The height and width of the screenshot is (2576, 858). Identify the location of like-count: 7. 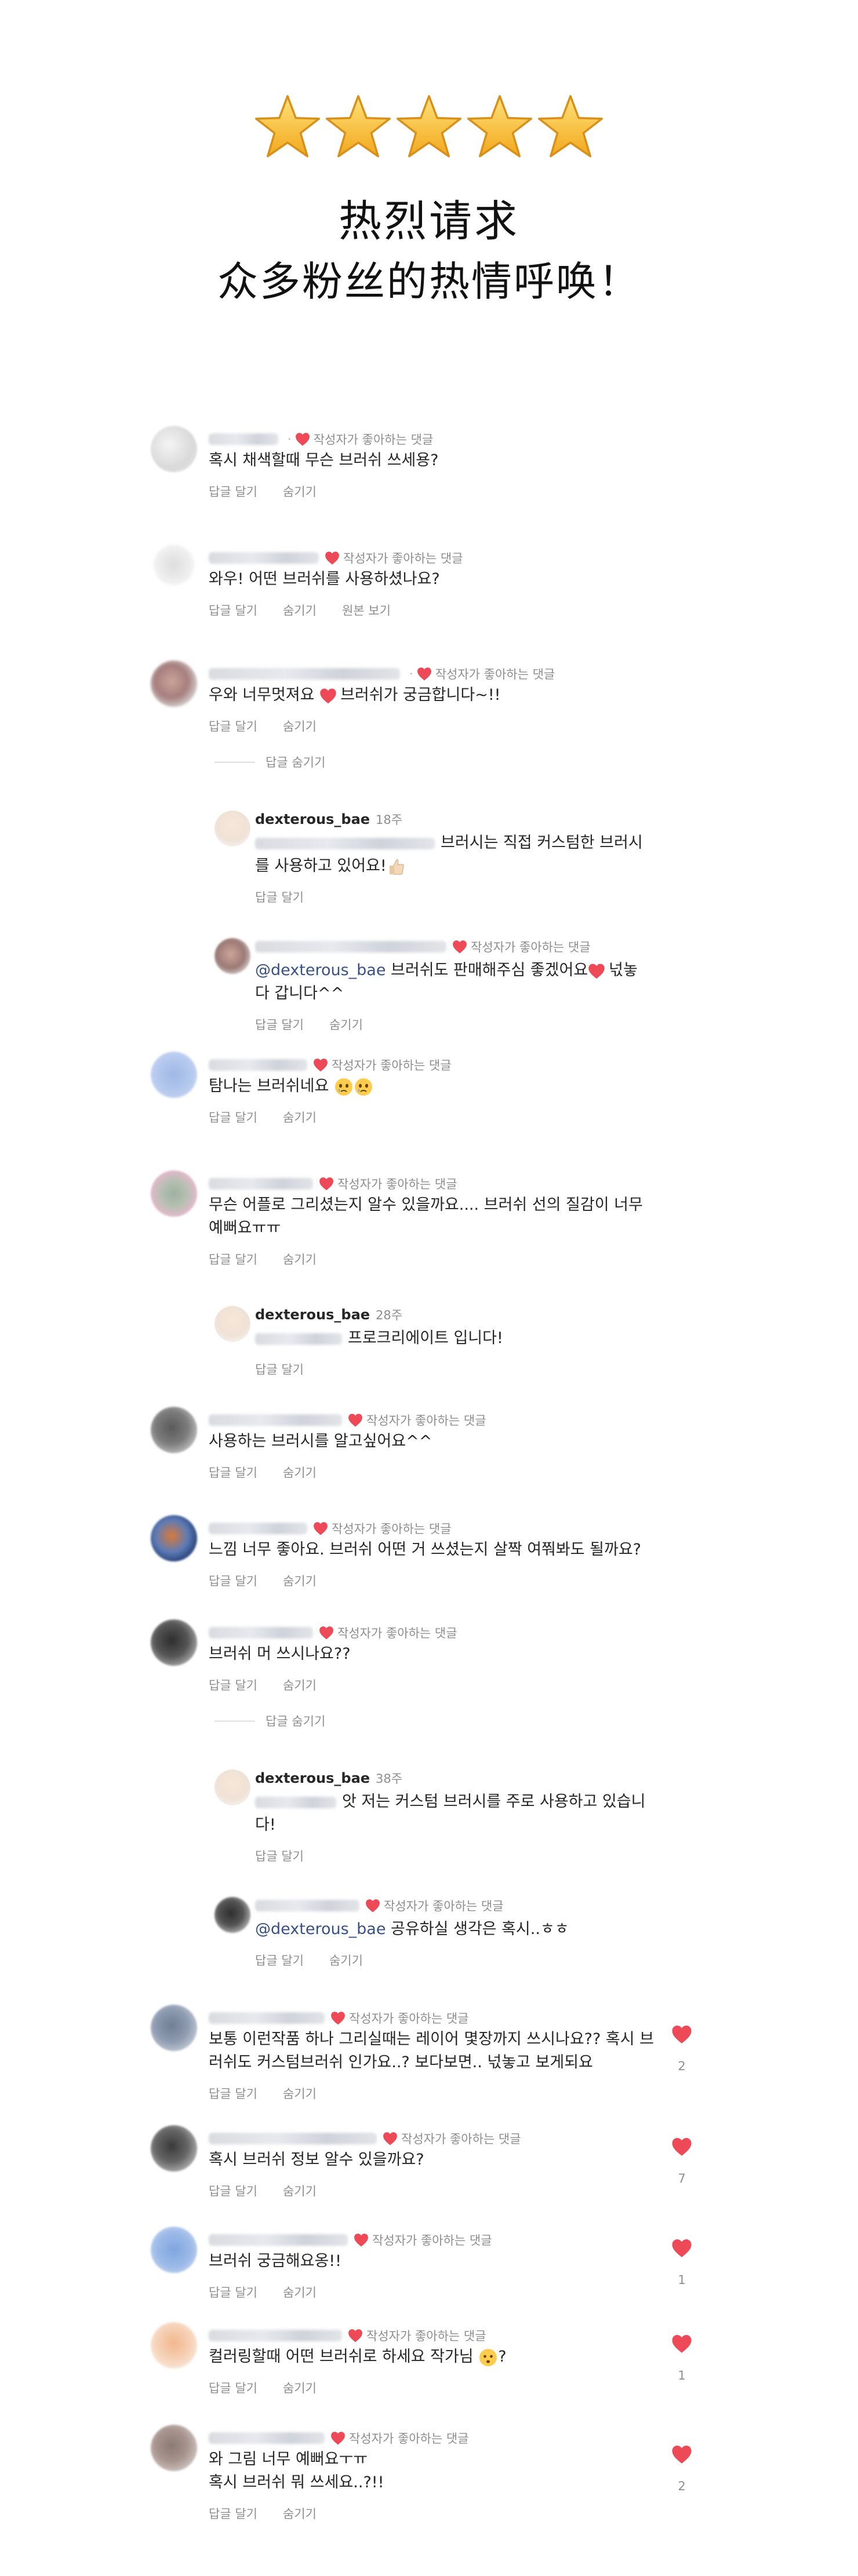
(682, 2178).